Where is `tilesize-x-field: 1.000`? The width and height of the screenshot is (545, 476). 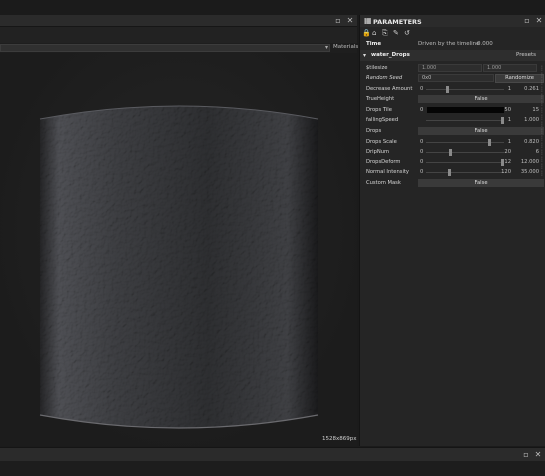
tilesize-x-field: 1.000 is located at coordinates (450, 68).